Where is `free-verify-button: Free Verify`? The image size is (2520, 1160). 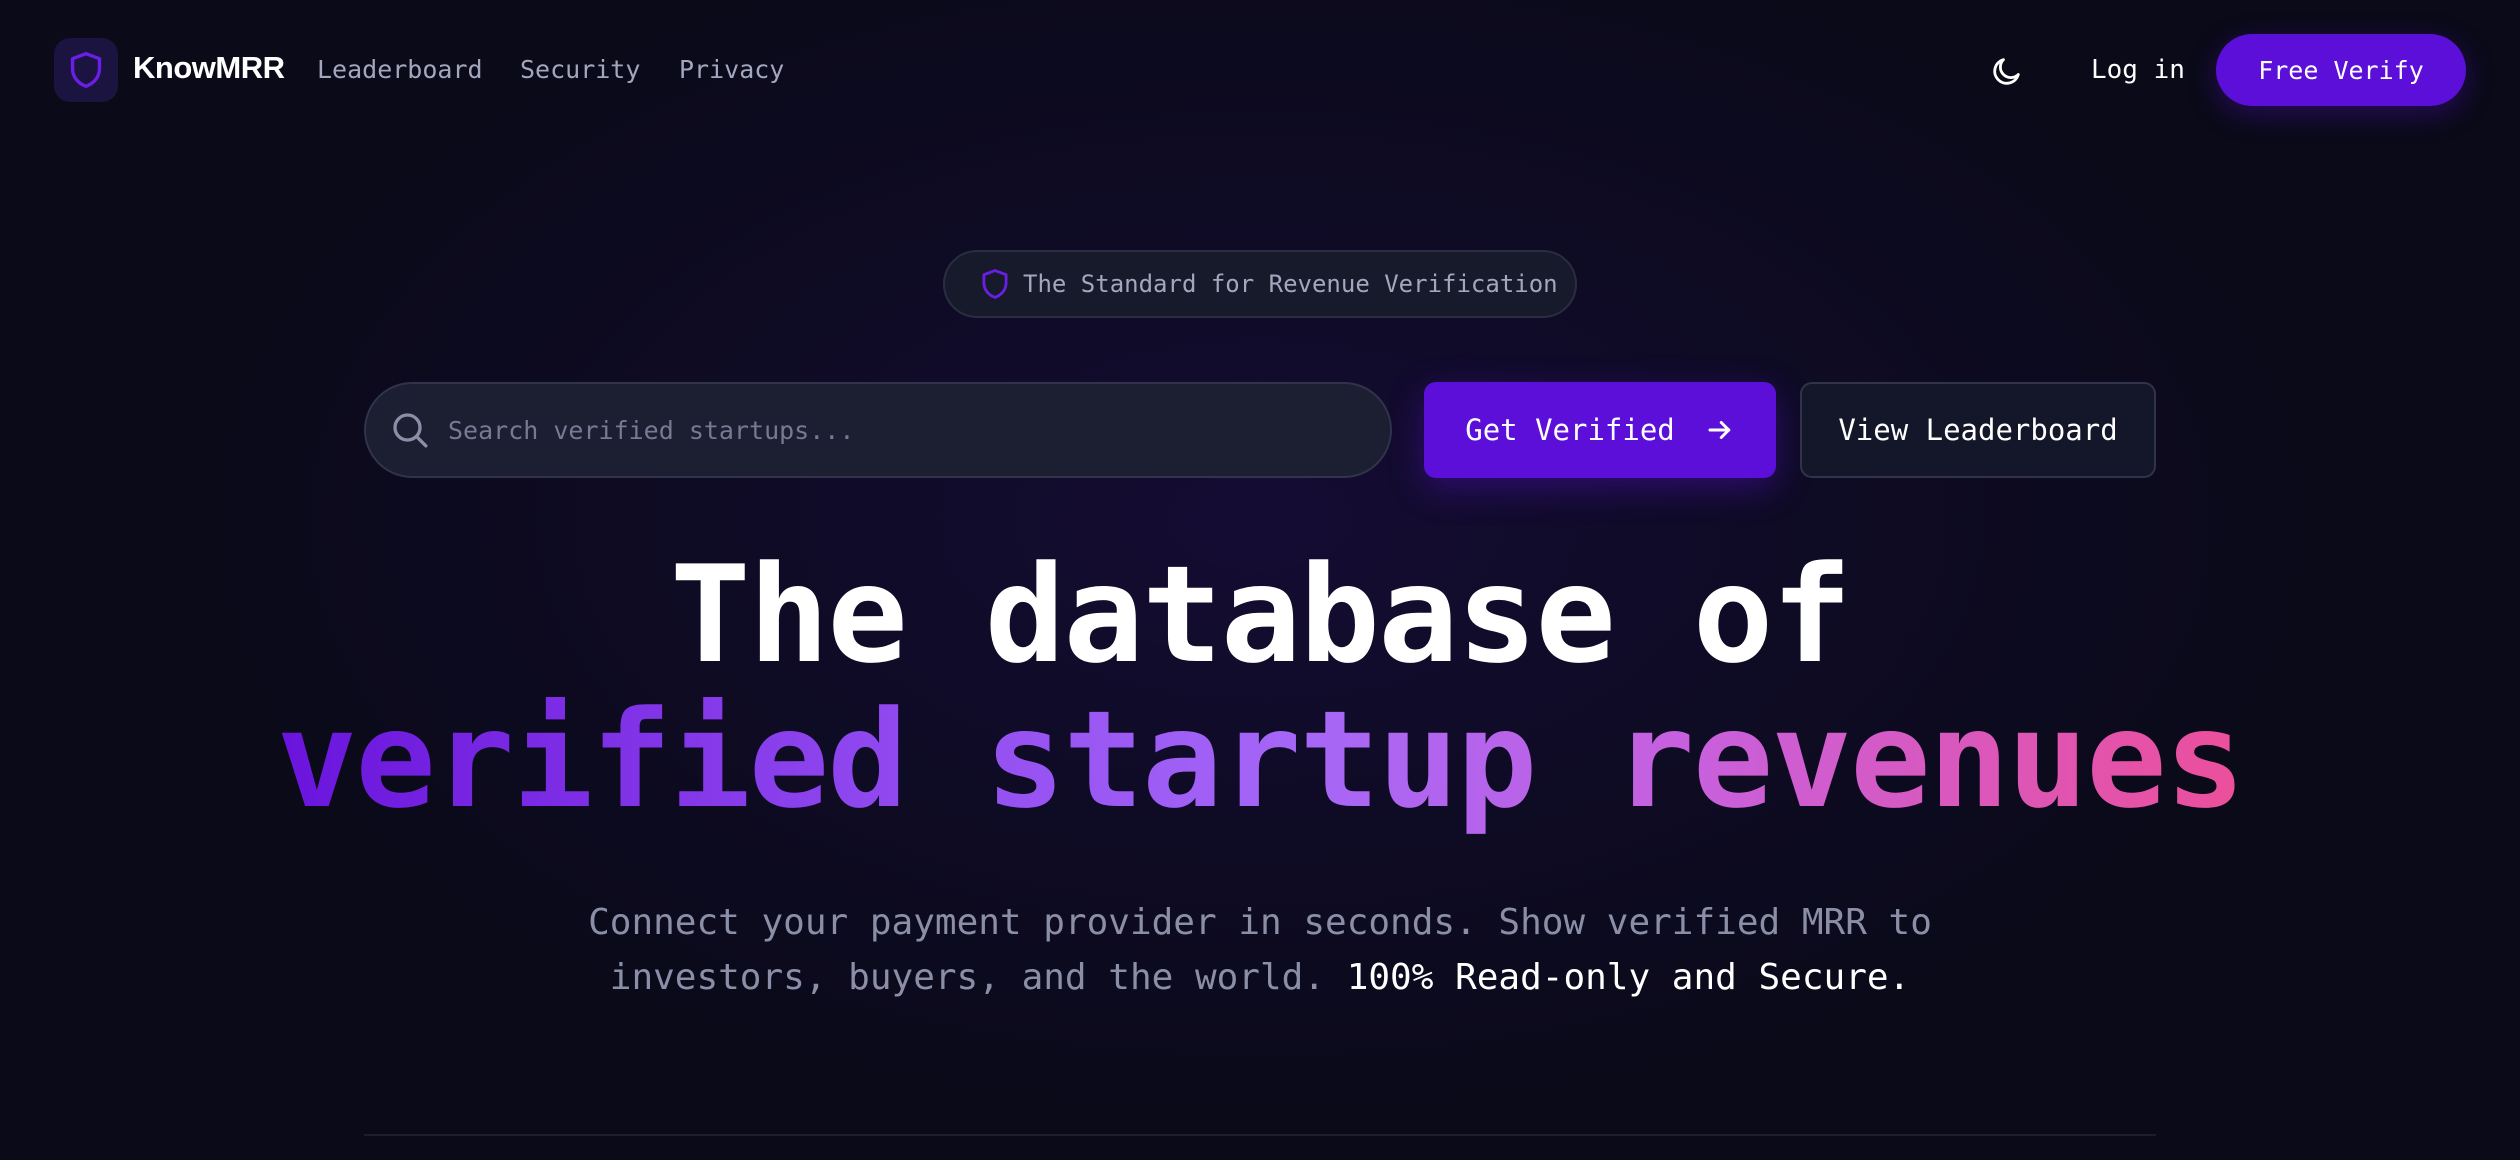
free-verify-button: Free Verify is located at coordinates (2341, 70).